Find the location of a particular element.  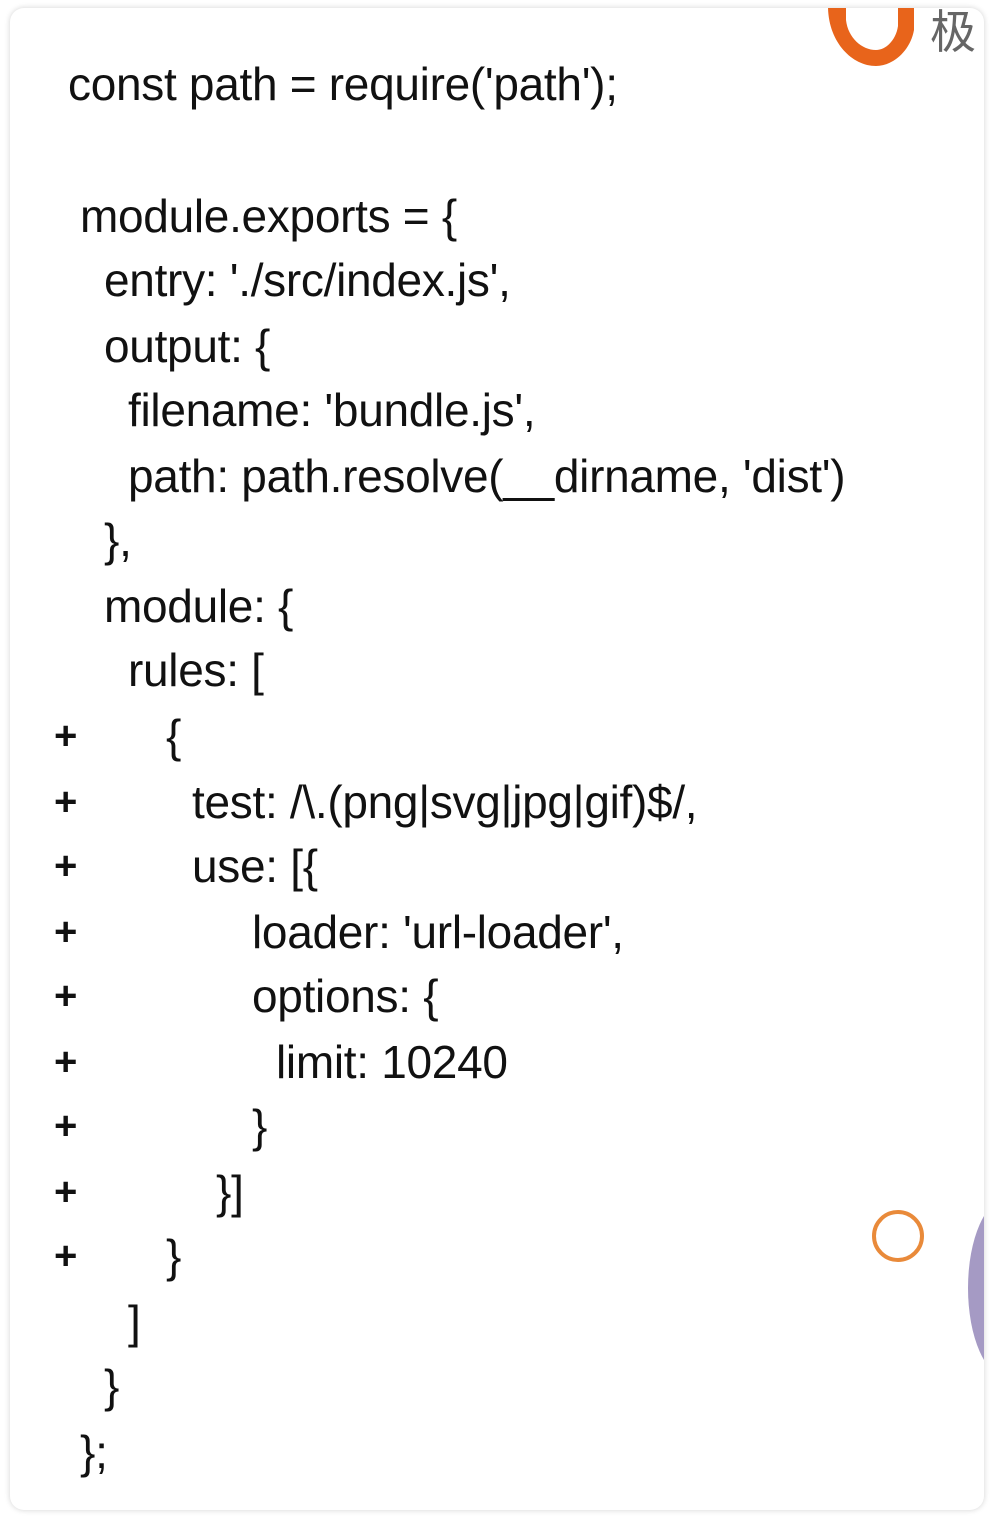

code-line-19: ] is located at coordinates (134, 1322).